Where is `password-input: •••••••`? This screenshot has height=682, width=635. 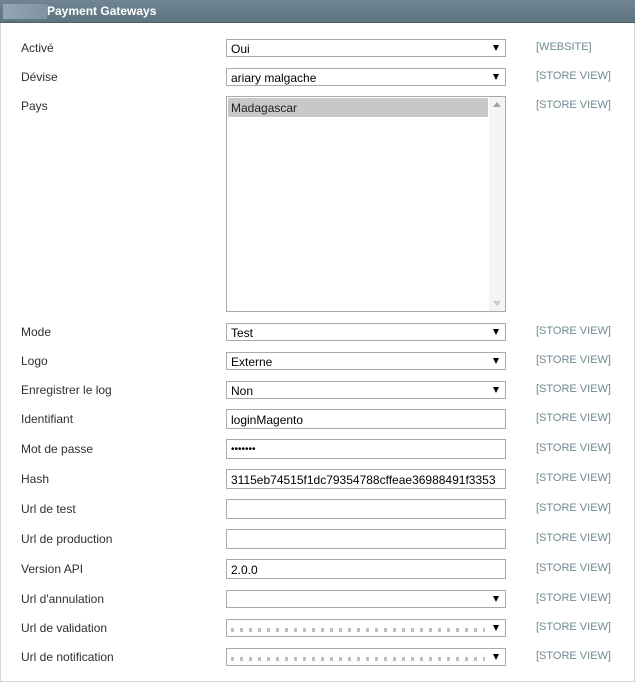
password-input: ••••••• is located at coordinates (366, 449).